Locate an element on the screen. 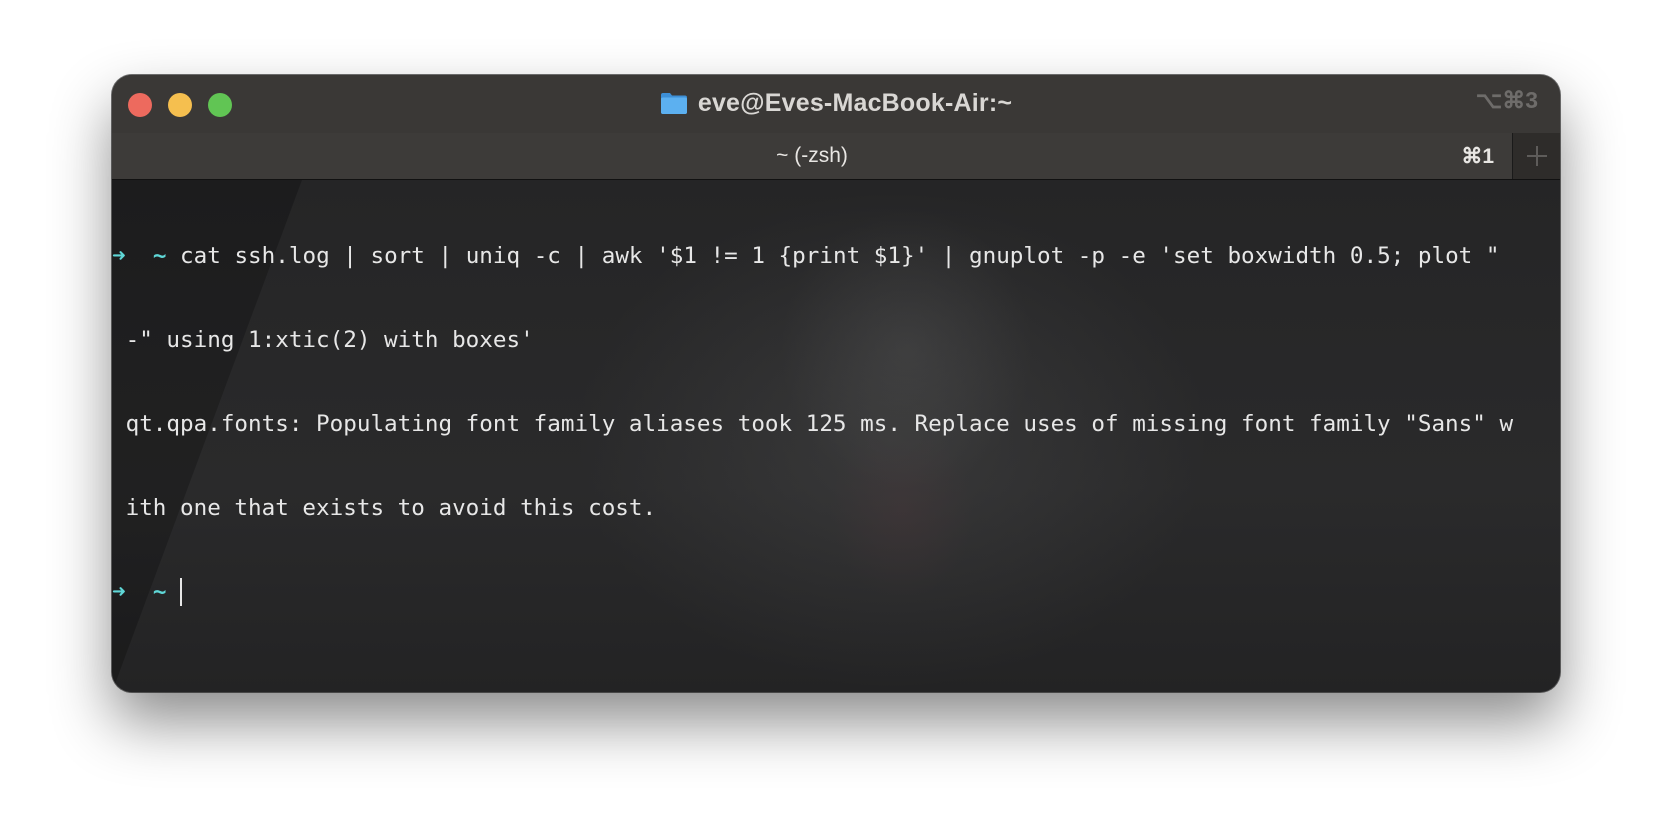  command-text-continued: -" using 1:xtic(2) with boxes' is located at coordinates (323, 340).